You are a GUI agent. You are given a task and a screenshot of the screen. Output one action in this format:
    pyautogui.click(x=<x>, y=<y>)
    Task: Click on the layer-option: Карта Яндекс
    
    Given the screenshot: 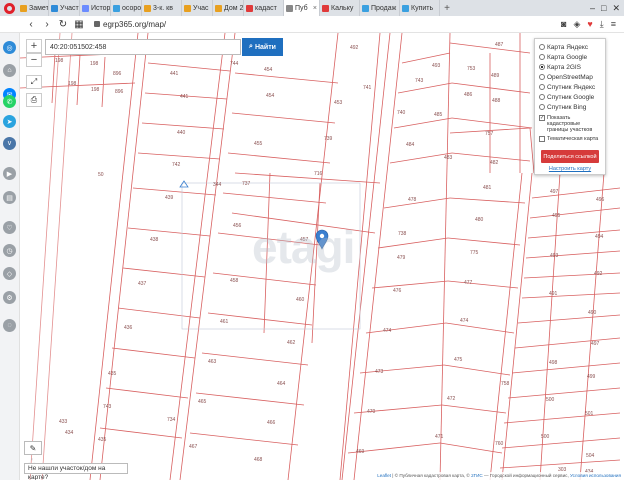 What is the action you would take?
    pyautogui.click(x=570, y=47)
    